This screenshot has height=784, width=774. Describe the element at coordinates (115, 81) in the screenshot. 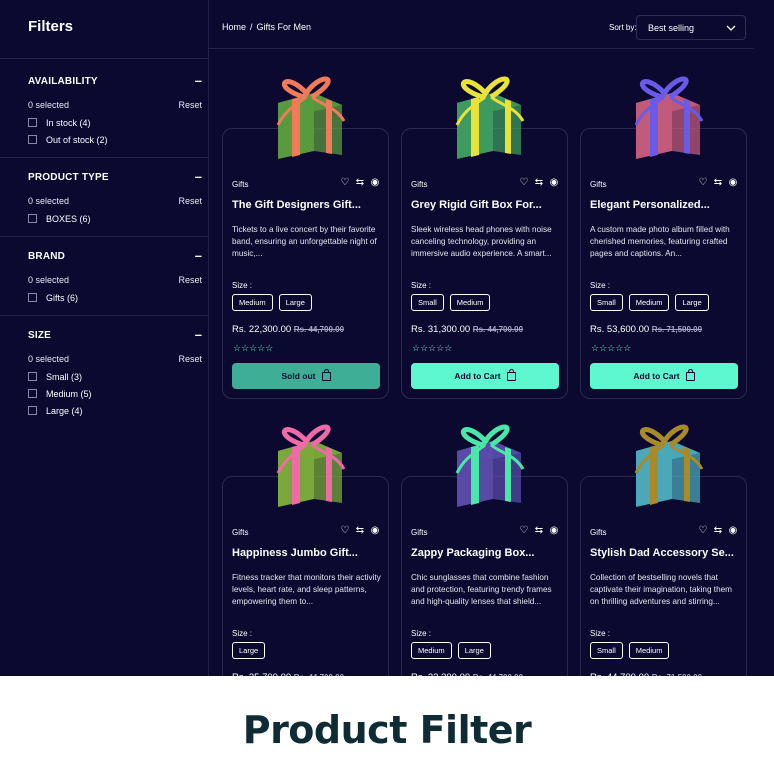

I see `section-header: AVAILABILITY –` at that location.